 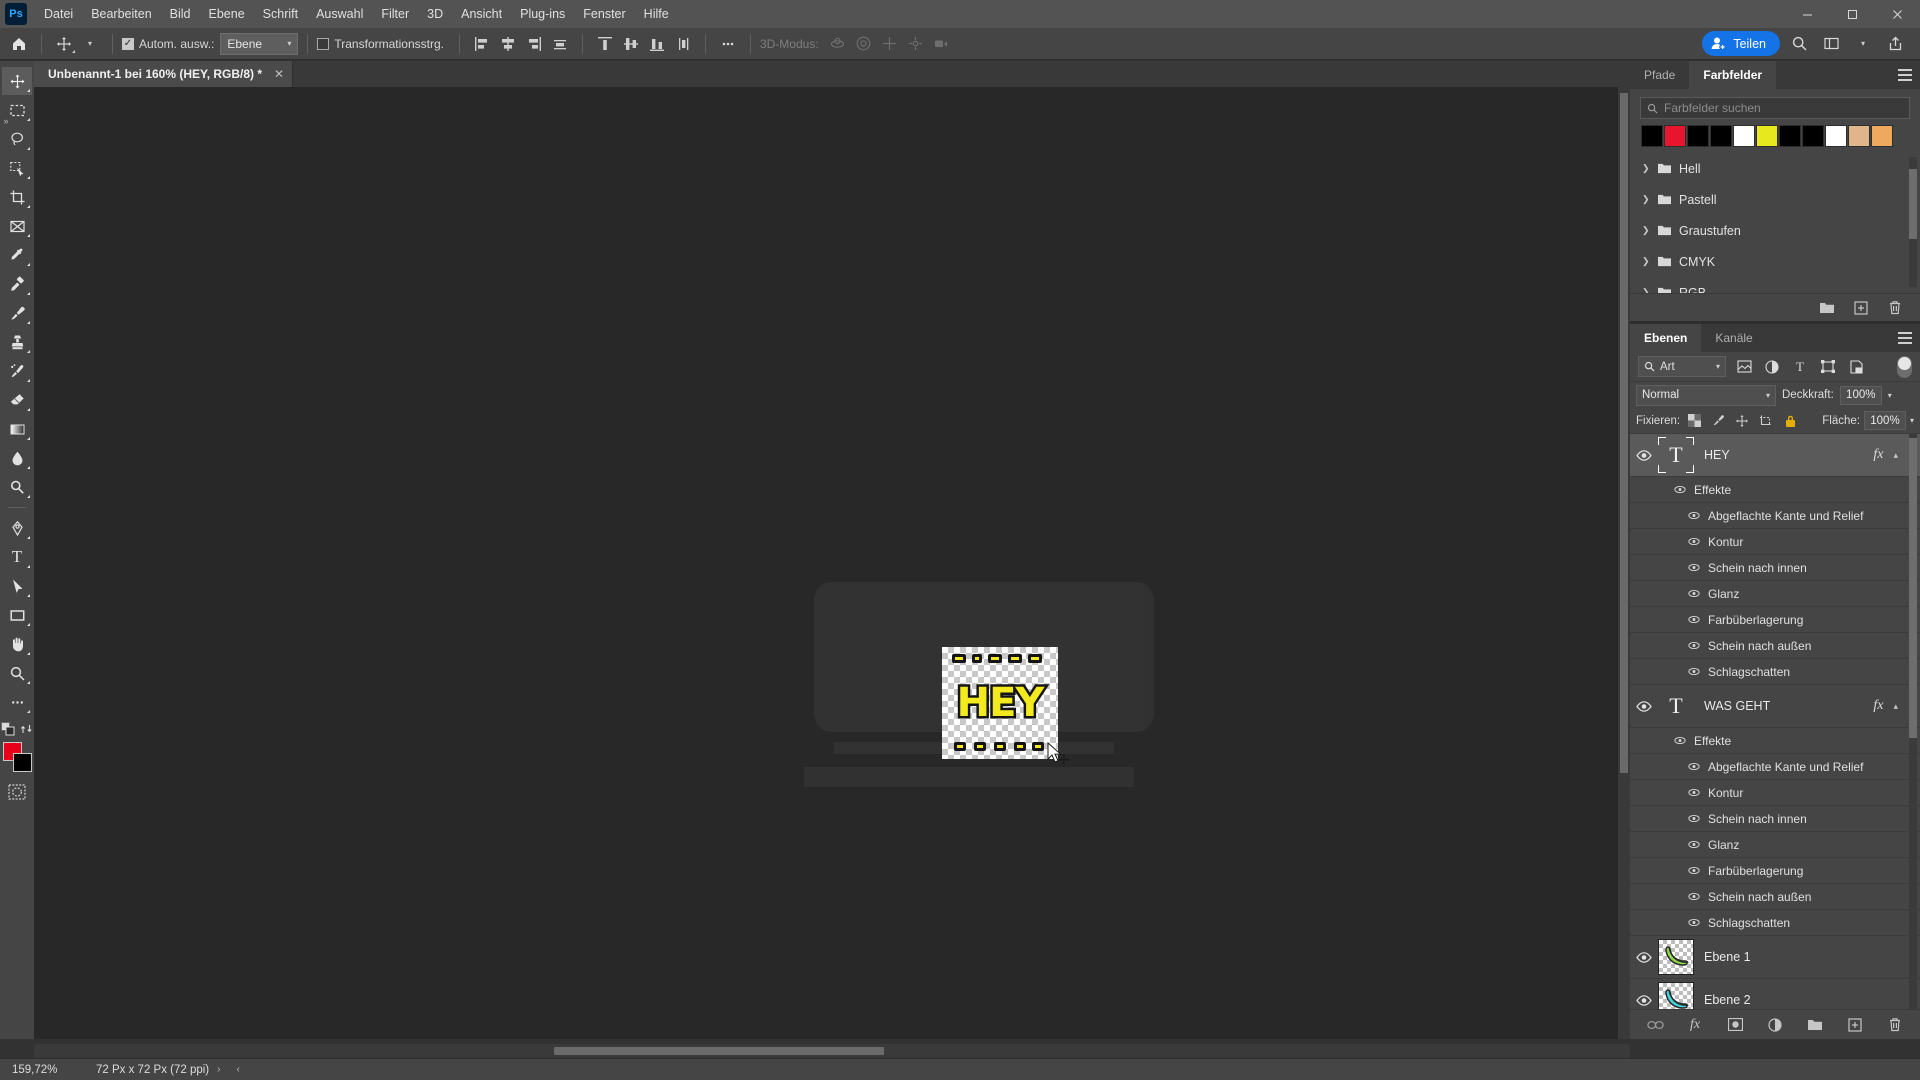 What do you see at coordinates (17, 400) in the screenshot?
I see `eraser-tool` at bounding box center [17, 400].